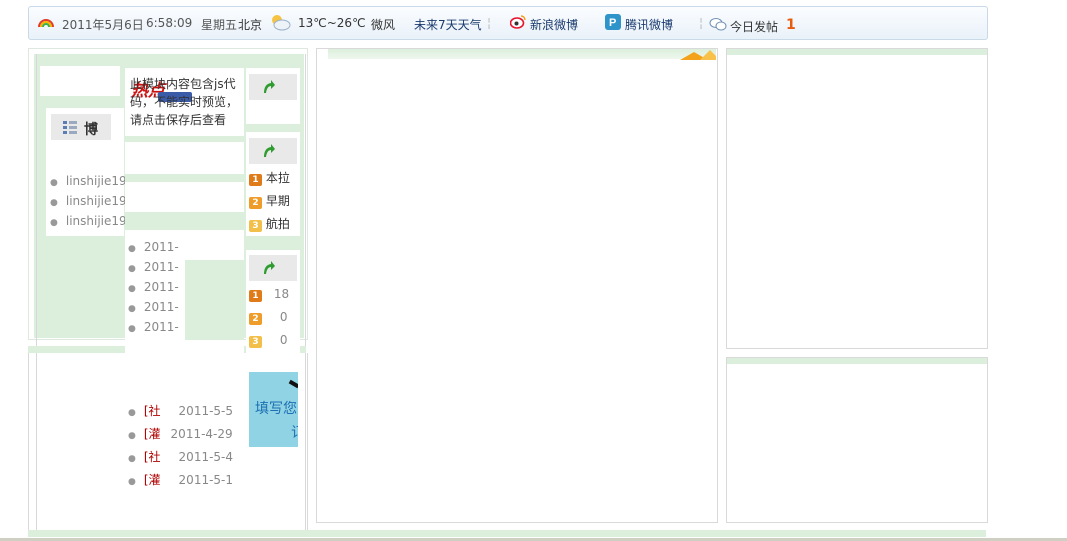  I want to click on center-panel-corner-decoration, so click(698, 54).